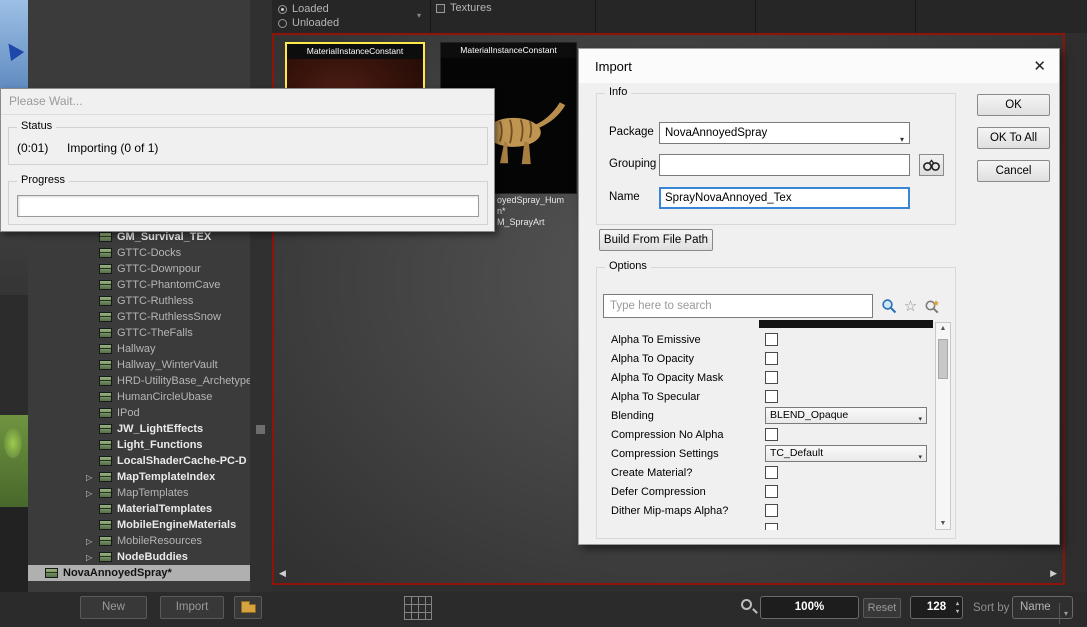 The image size is (1087, 627). What do you see at coordinates (1013, 171) in the screenshot?
I see `cancel-button: Cancel` at bounding box center [1013, 171].